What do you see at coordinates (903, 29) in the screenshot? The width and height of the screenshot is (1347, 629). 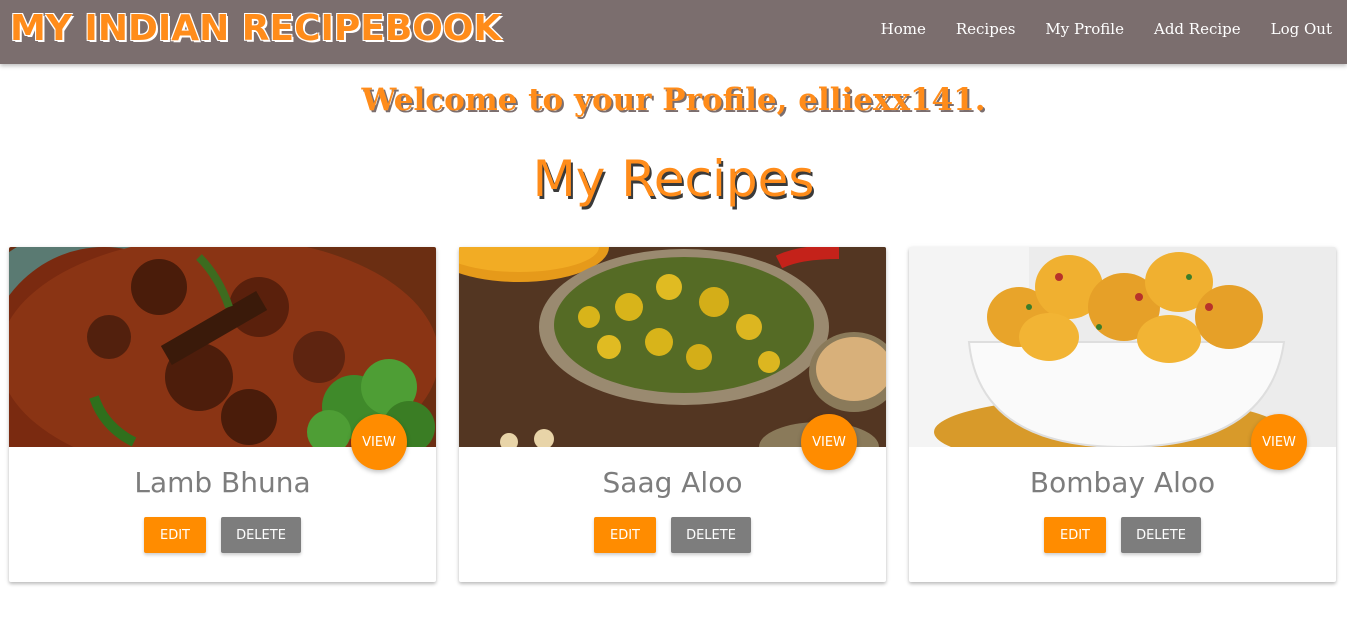 I see `nav-link-home: Home` at bounding box center [903, 29].